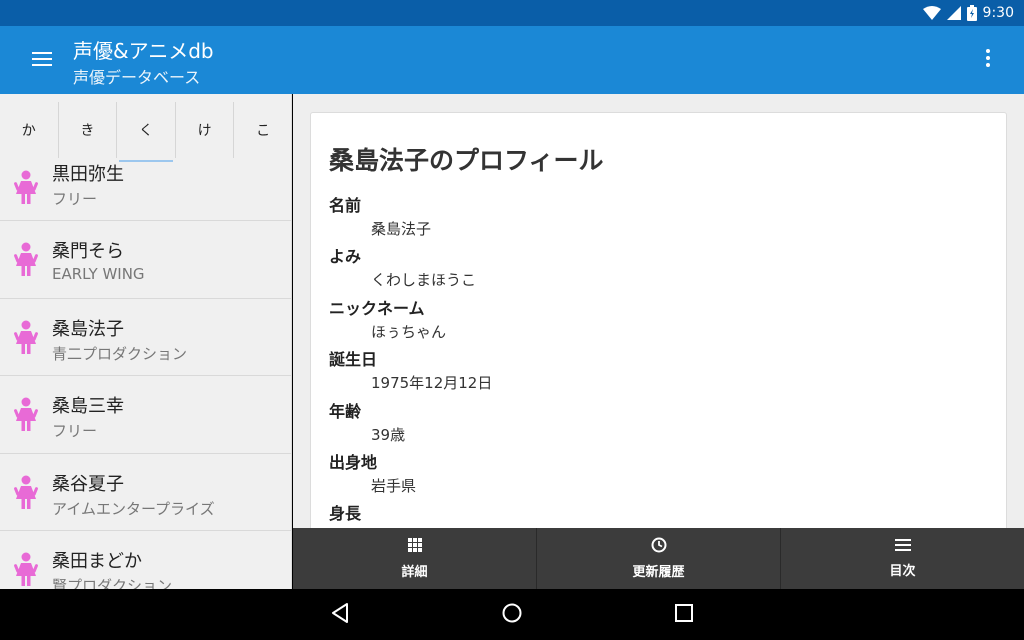  Describe the element at coordinates (204, 130) in the screenshot. I see `kana-tab-ke: け` at that location.